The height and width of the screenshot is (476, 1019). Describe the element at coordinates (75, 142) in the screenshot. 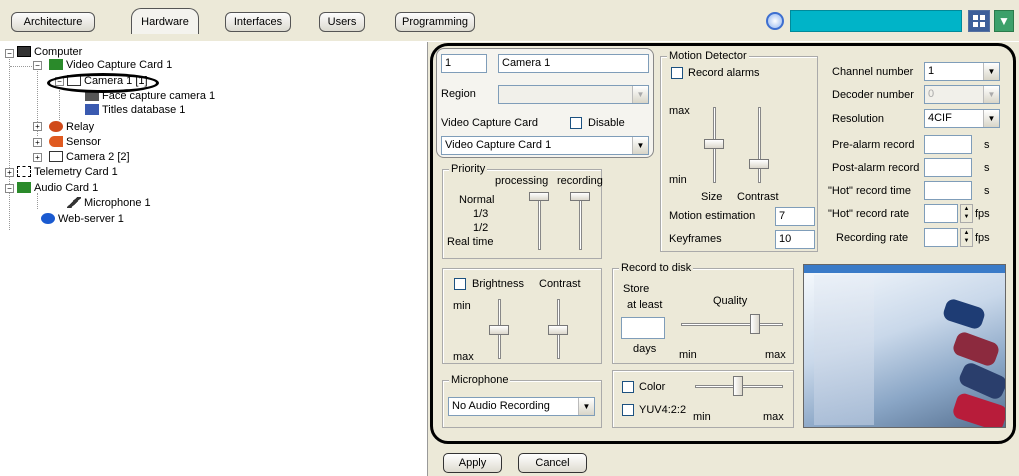

I see `tree-item-sensor: Sensor` at that location.